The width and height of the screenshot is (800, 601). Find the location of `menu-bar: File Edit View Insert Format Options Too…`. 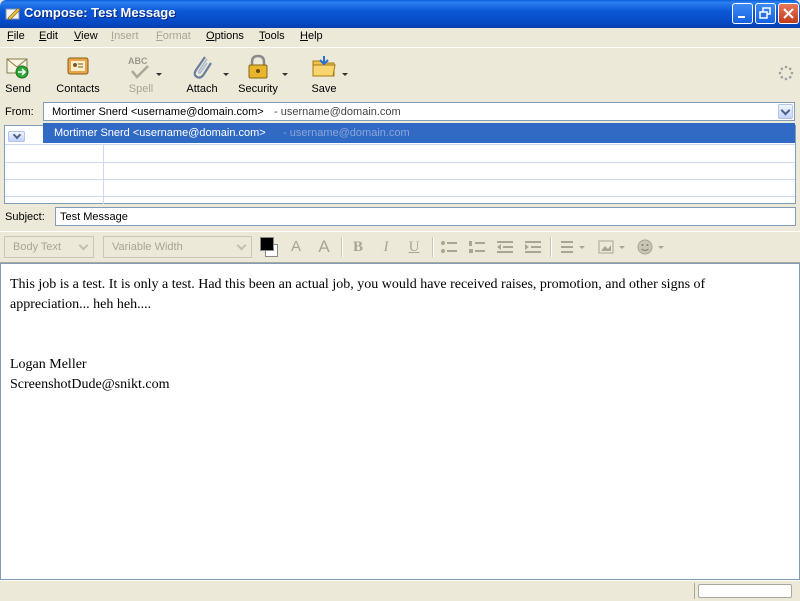

menu-bar: File Edit View Insert Format Options Too… is located at coordinates (400, 37).